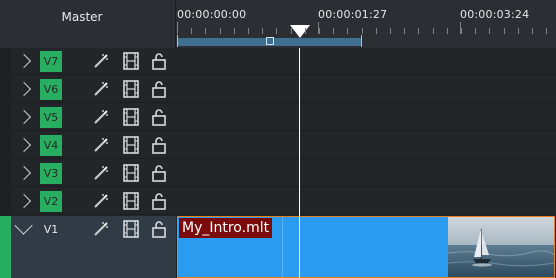 The width and height of the screenshot is (556, 278). I want to click on zone-bar, so click(269, 41).